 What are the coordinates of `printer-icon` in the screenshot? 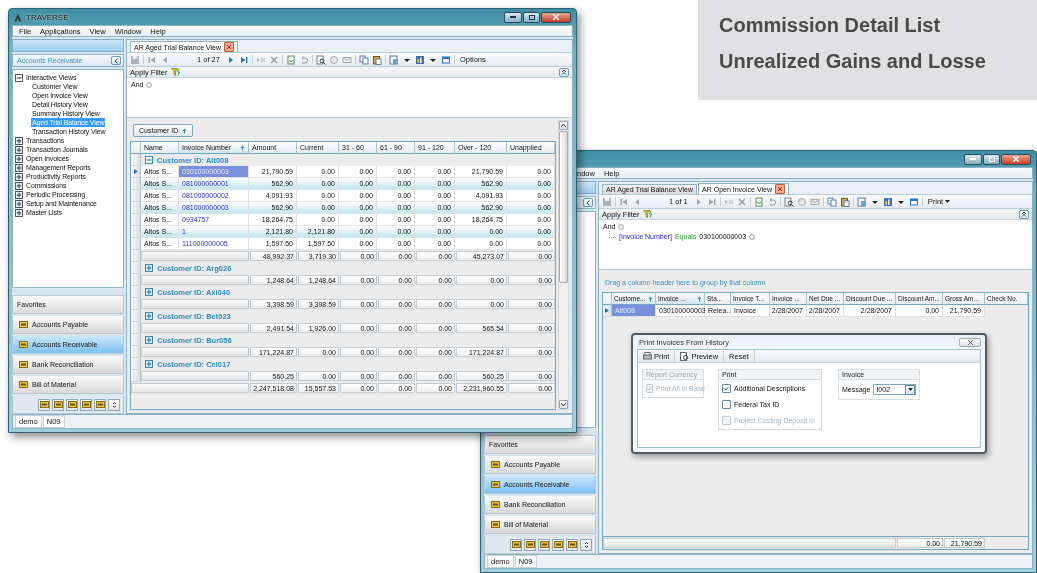 It's located at (647, 356).